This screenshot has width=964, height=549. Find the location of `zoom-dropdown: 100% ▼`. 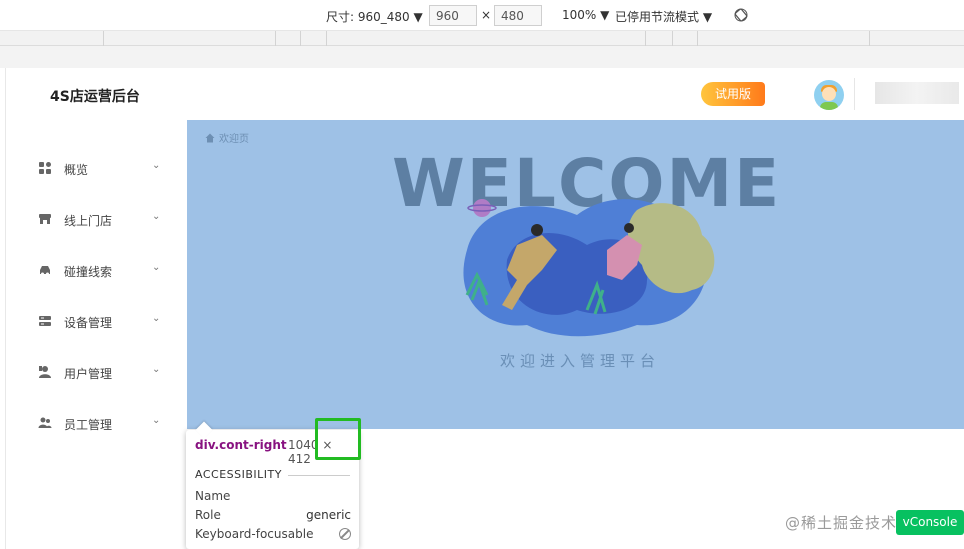

zoom-dropdown: 100% ▼ is located at coordinates (585, 15).